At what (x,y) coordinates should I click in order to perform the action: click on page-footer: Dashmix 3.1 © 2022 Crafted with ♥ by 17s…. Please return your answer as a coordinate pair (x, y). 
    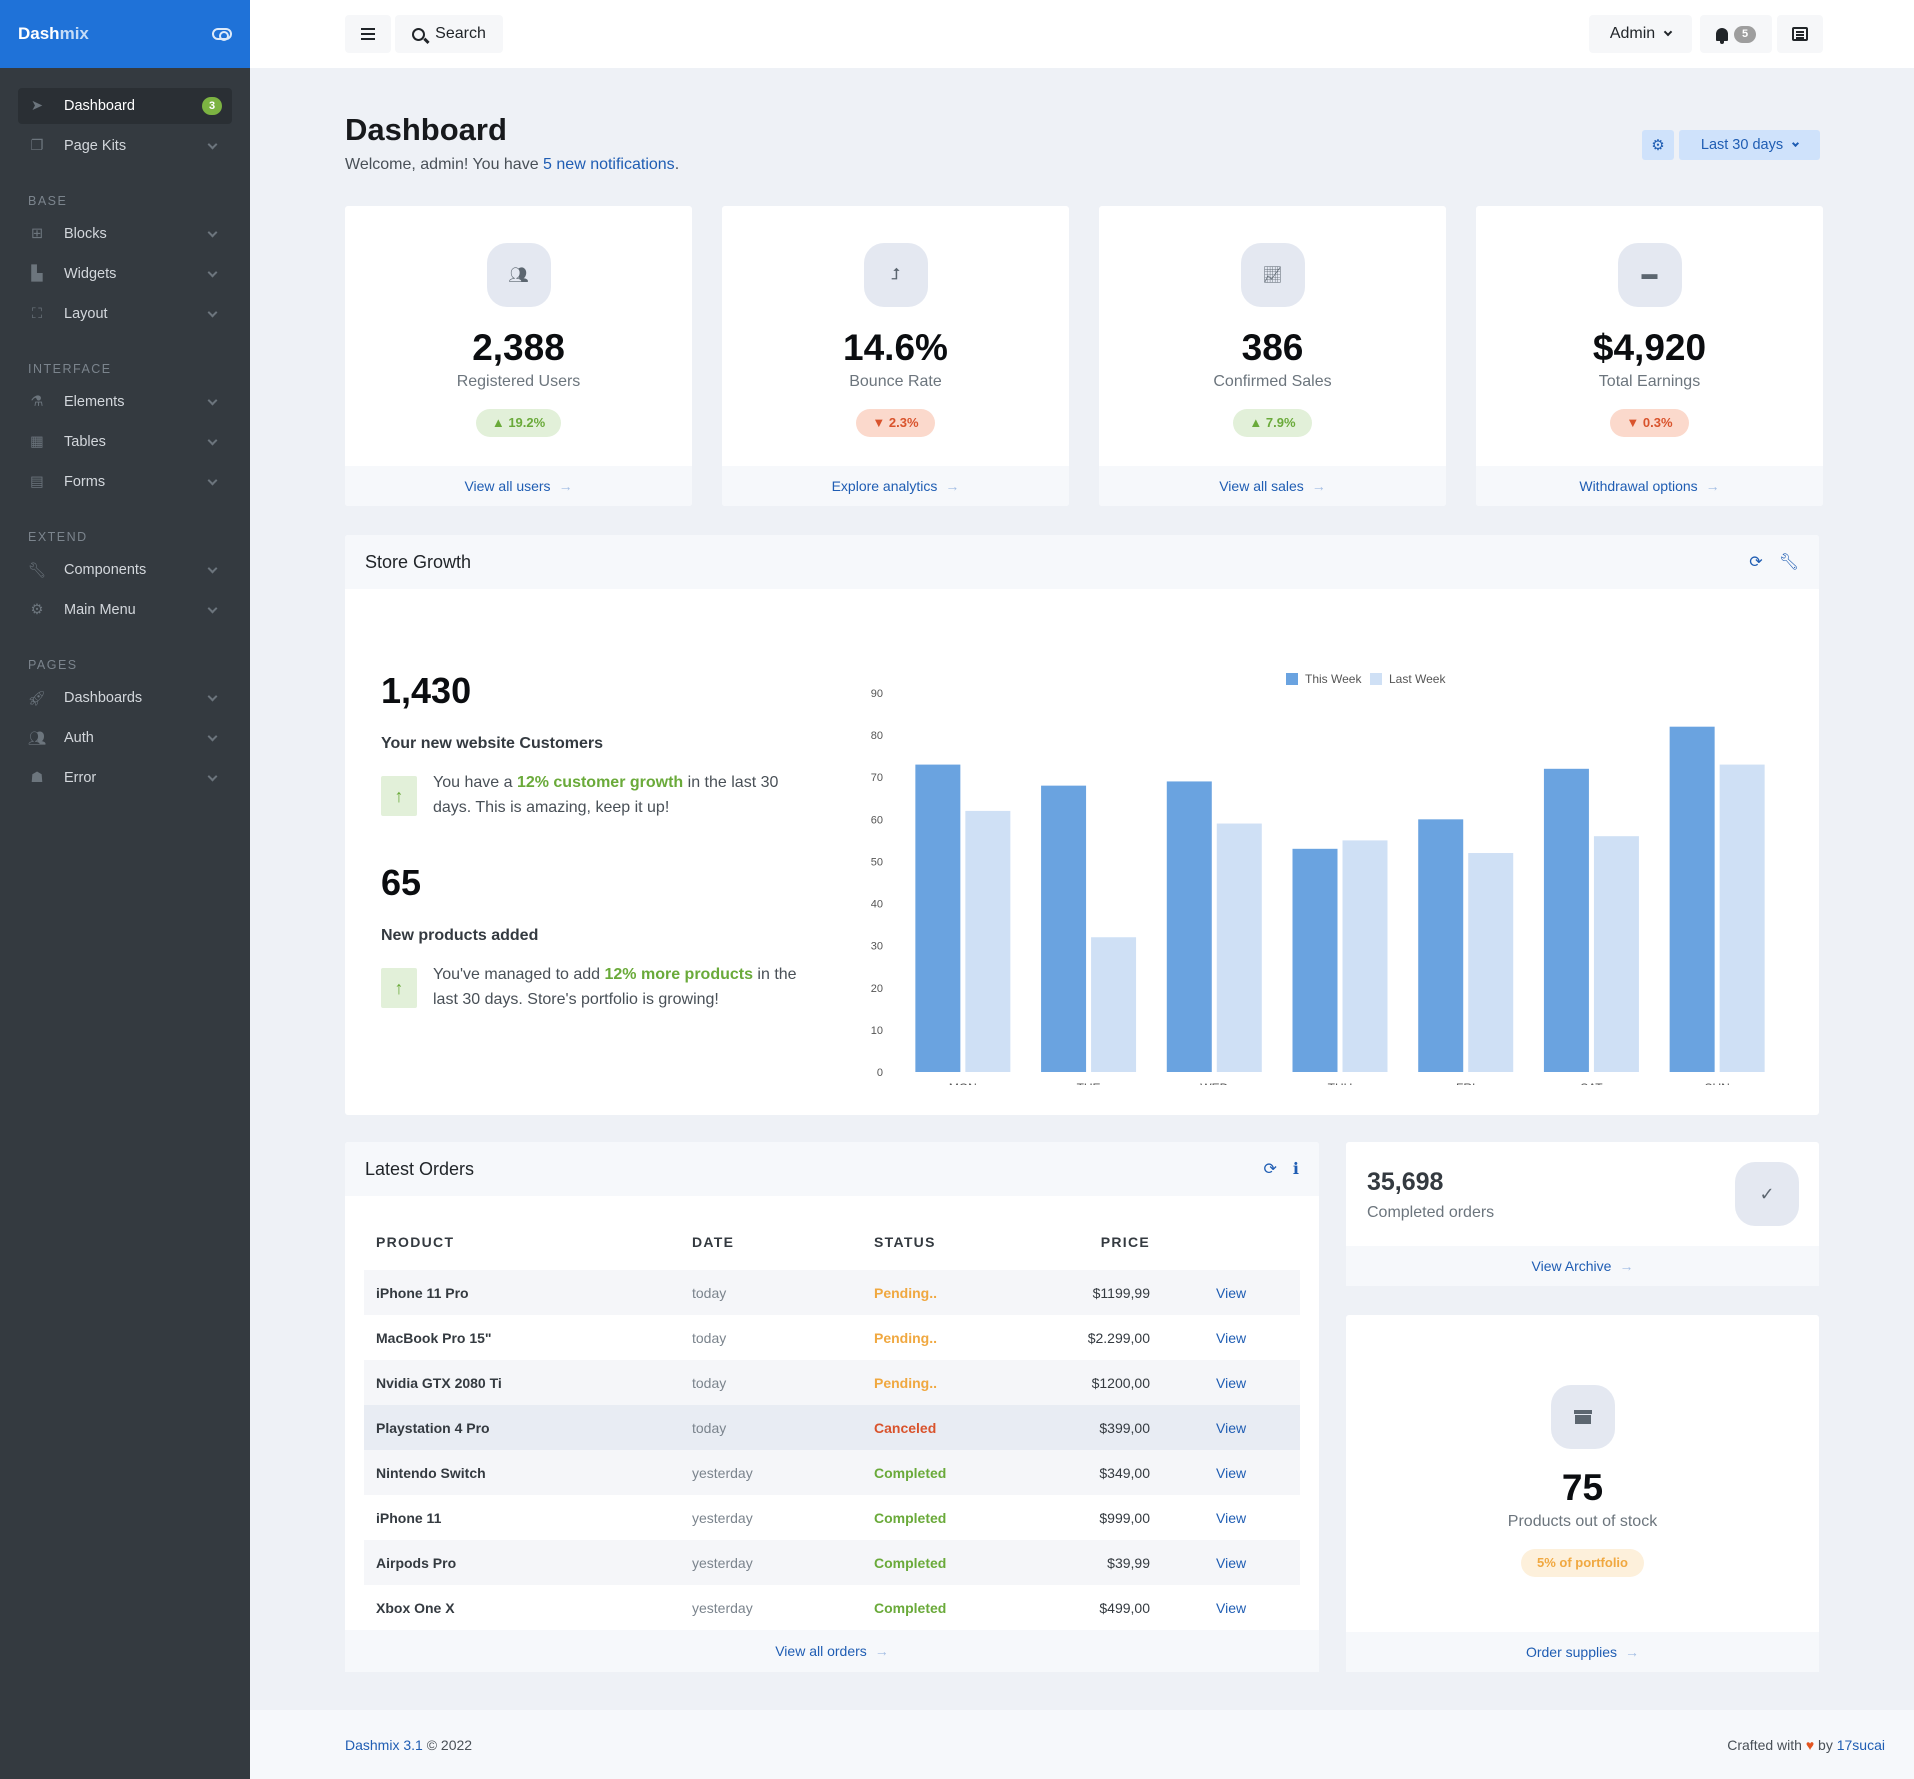
    Looking at the image, I should click on (1082, 1744).